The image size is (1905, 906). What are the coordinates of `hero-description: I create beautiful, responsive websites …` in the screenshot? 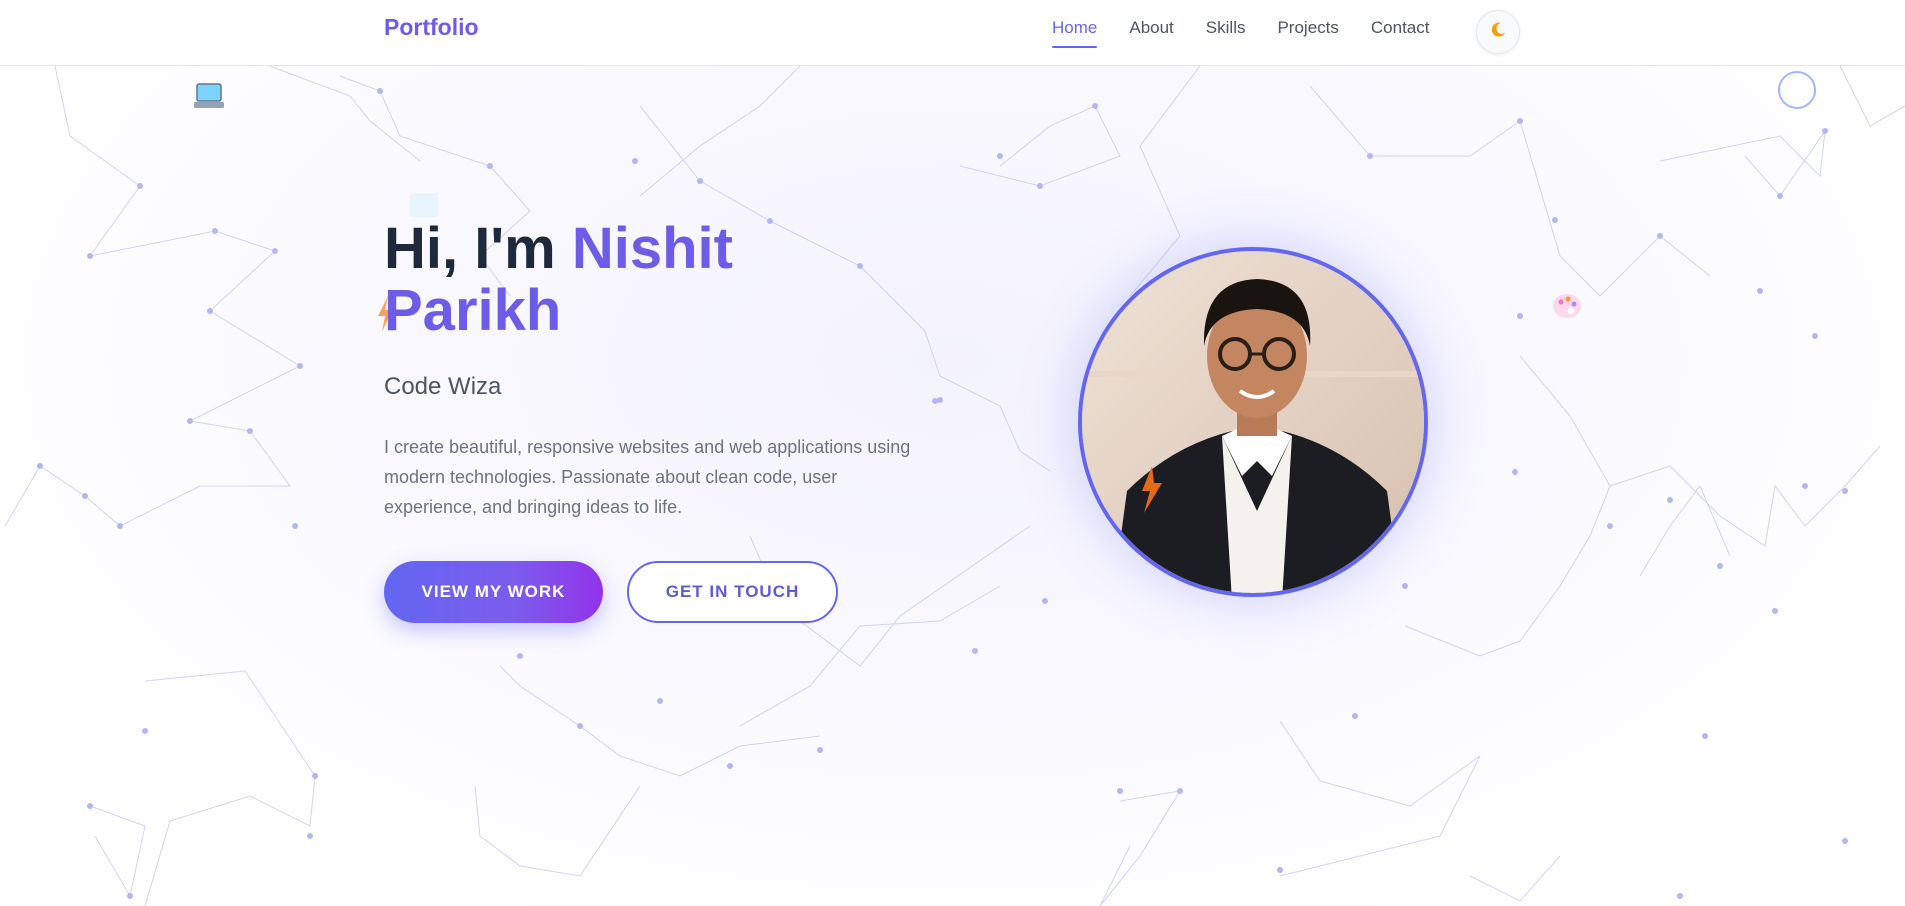 It's located at (647, 477).